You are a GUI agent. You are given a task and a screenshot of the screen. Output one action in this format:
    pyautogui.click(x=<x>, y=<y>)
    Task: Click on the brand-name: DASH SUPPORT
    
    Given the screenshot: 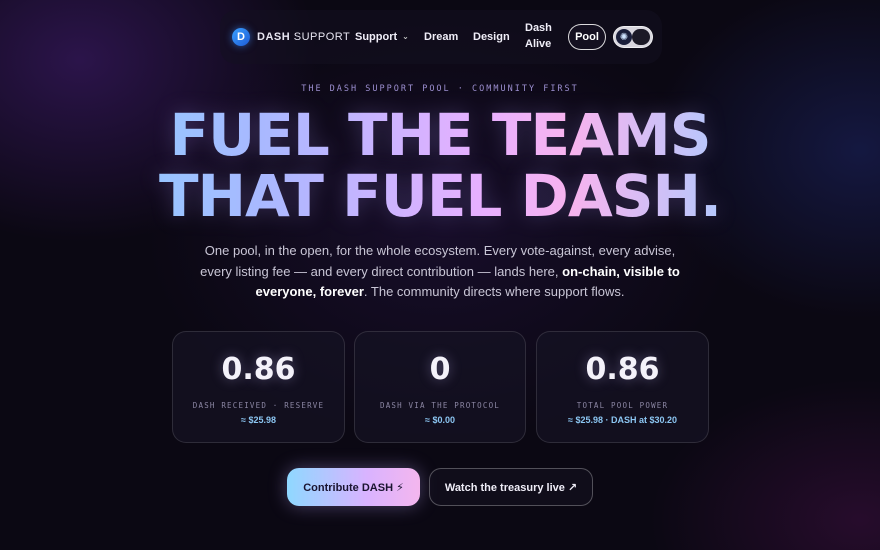 What is the action you would take?
    pyautogui.click(x=304, y=37)
    